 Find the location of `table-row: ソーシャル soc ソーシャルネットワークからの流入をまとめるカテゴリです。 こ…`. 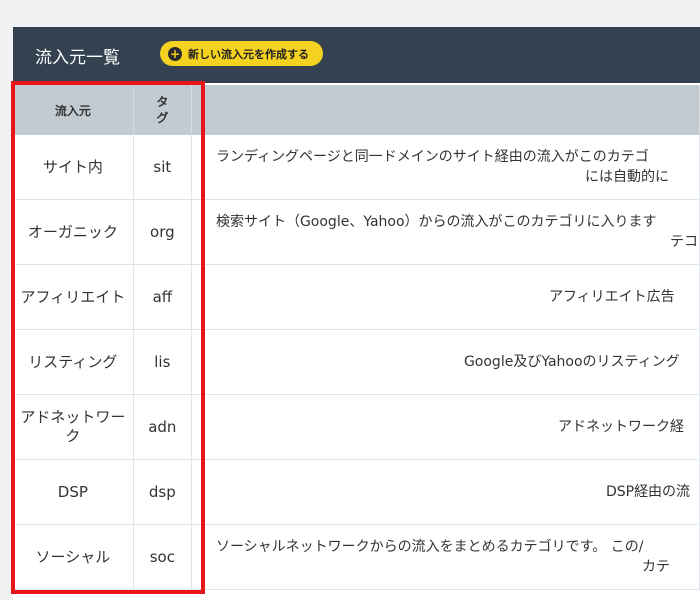

table-row: ソーシャル soc ソーシャルネットワークからの流入をまとめるカテゴリです。 こ… is located at coordinates (356, 557).